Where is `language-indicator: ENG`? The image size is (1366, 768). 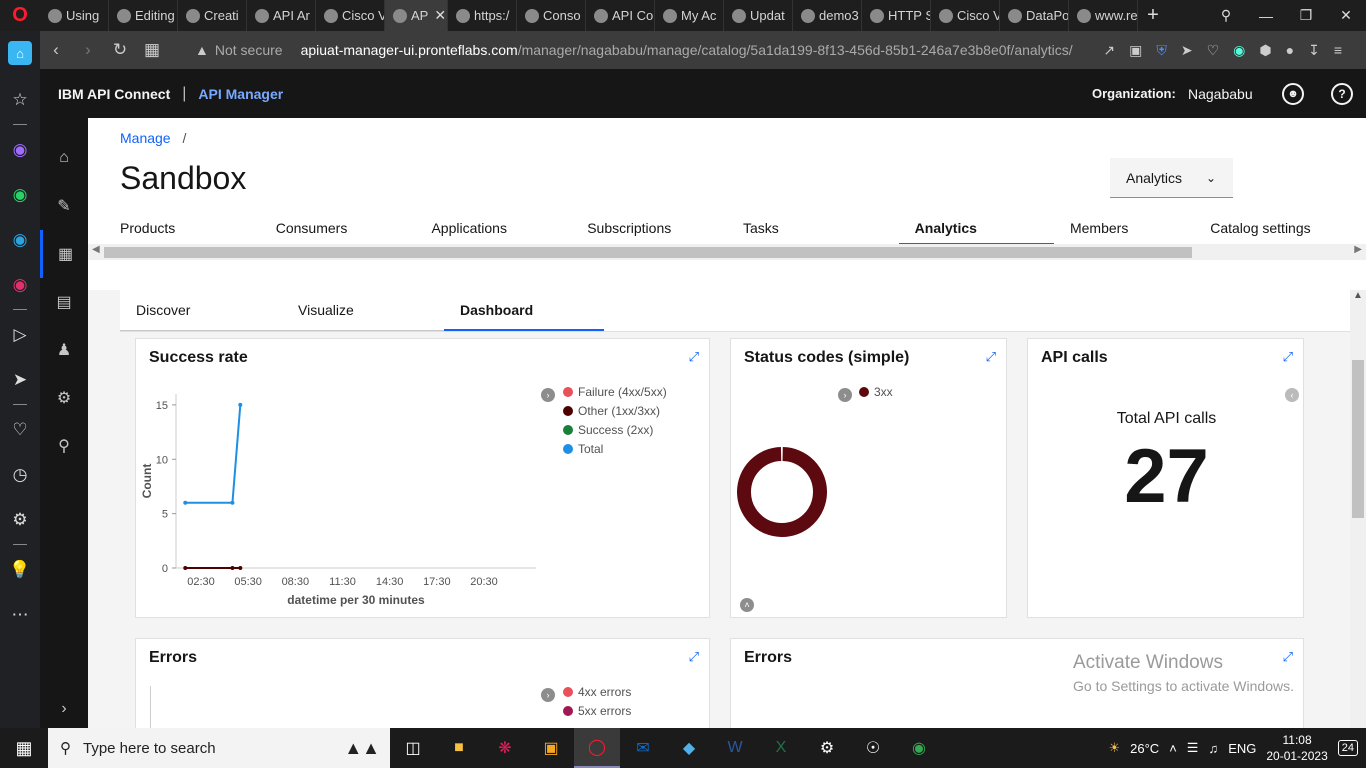 language-indicator: ENG is located at coordinates (1242, 748).